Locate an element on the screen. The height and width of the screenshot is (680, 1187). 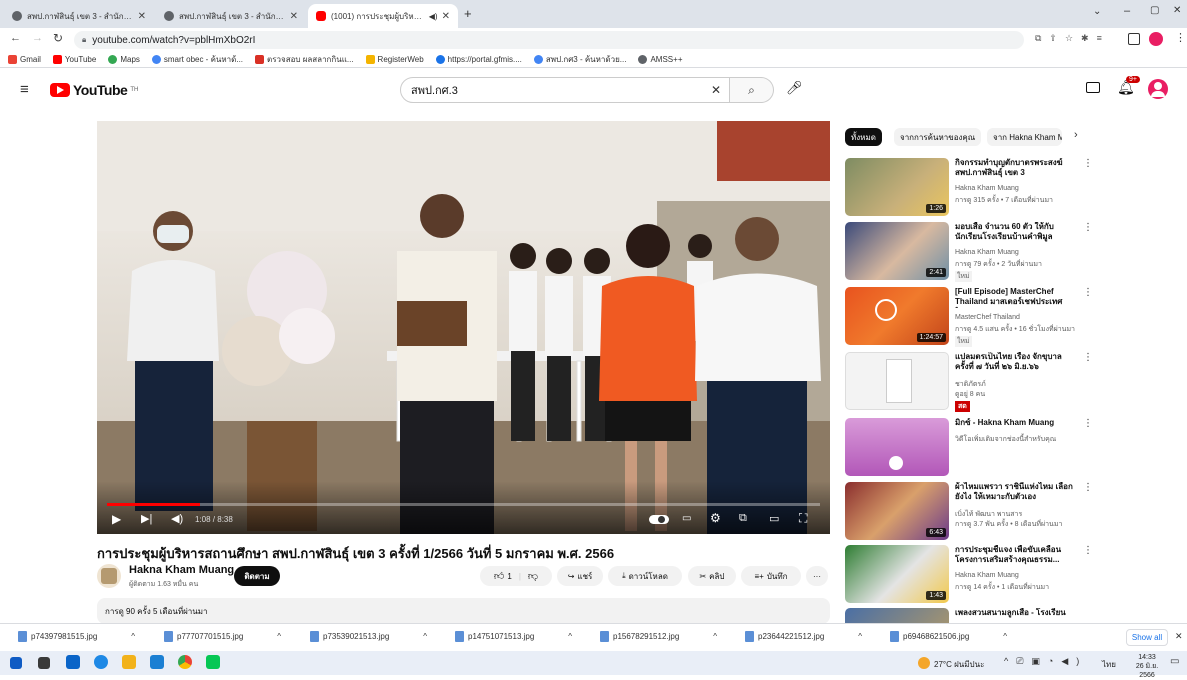
clock: 14:33 26 มิ.ย. 2566 is located at coordinates (1147, 666).